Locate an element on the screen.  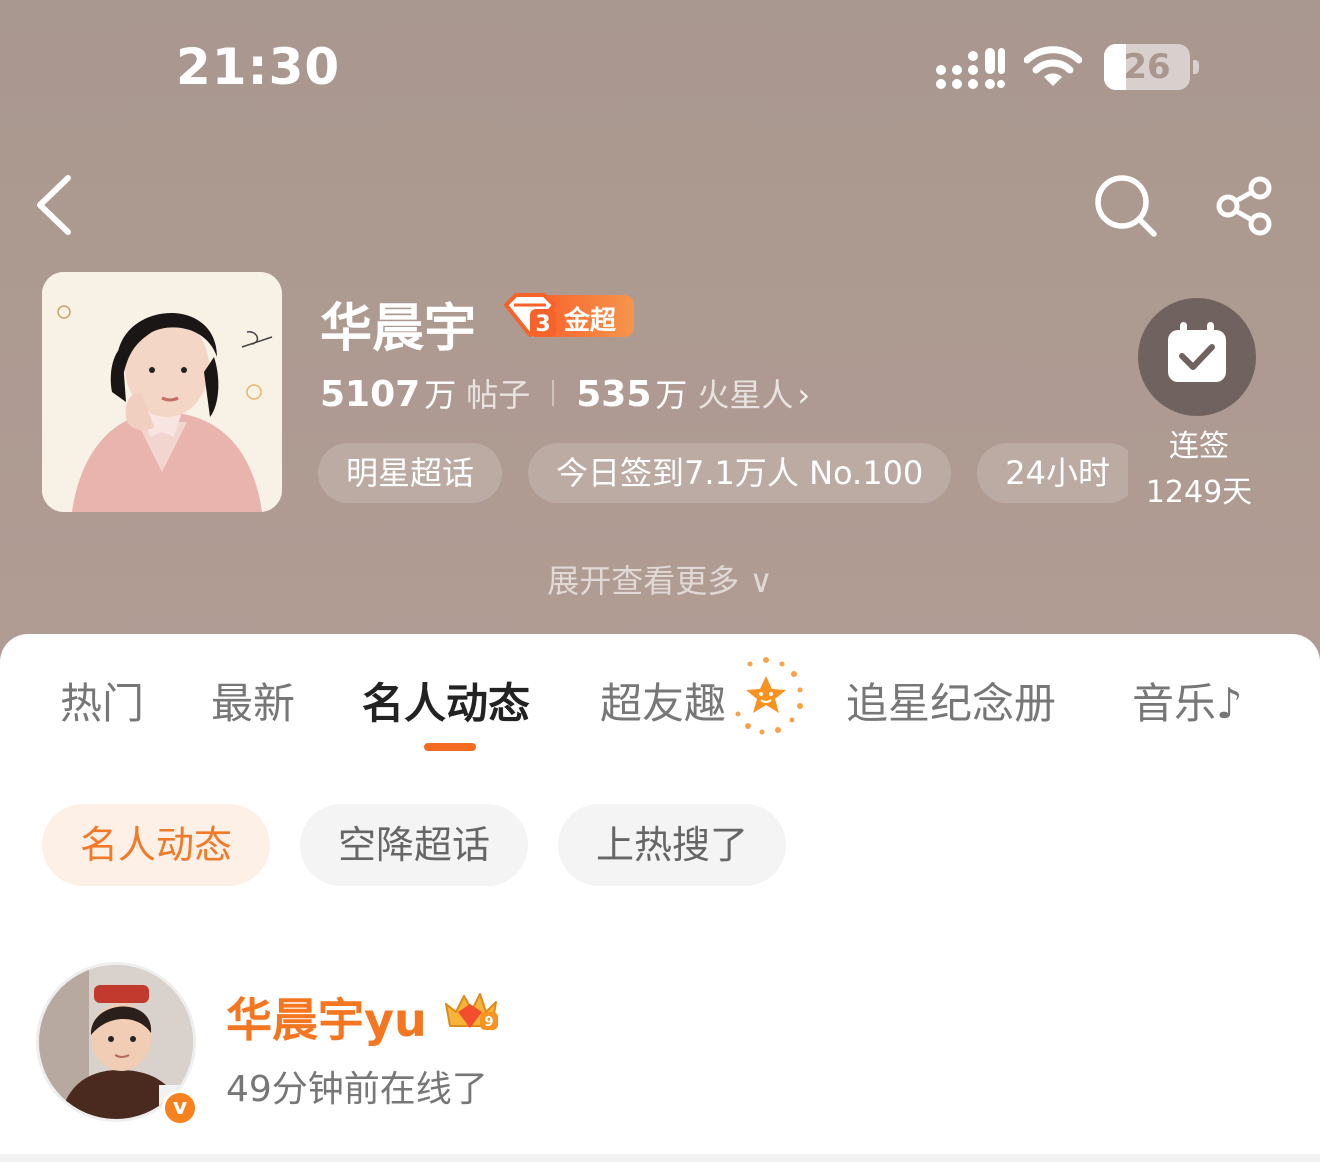
svg-text: 9 is located at coordinates (488, 1022).